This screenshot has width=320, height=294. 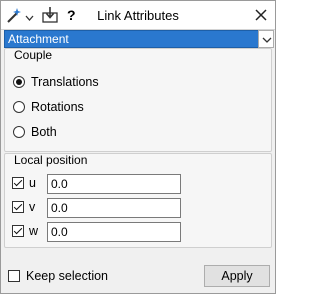 What do you see at coordinates (114, 184) in the screenshot?
I see `u-input` at bounding box center [114, 184].